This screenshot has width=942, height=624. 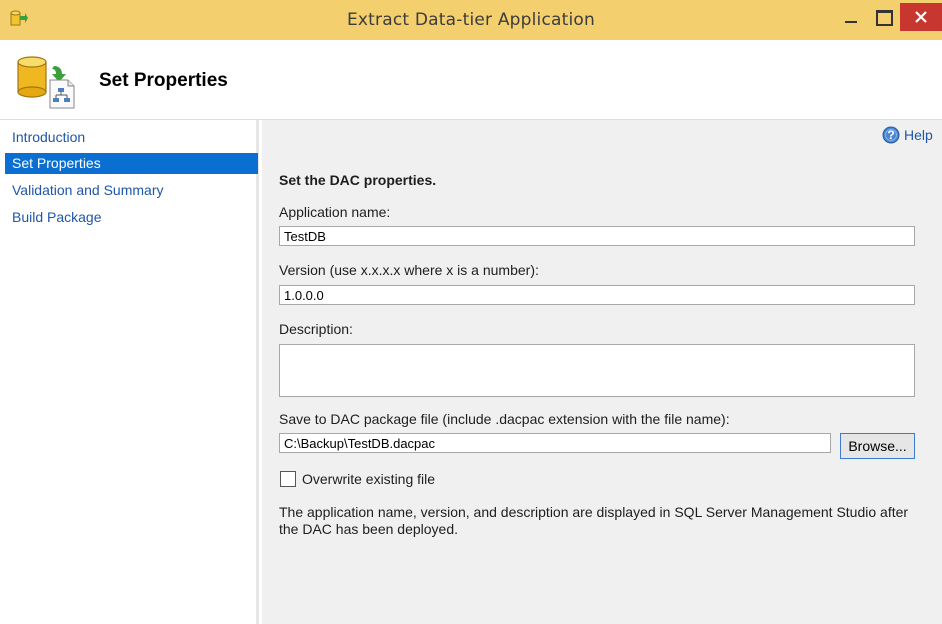 I want to click on minimize-icon, so click(x=851, y=22).